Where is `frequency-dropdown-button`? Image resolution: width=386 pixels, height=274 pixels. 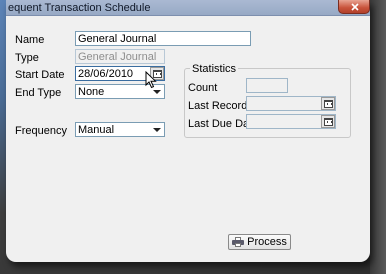
frequency-dropdown-button is located at coordinates (157, 129).